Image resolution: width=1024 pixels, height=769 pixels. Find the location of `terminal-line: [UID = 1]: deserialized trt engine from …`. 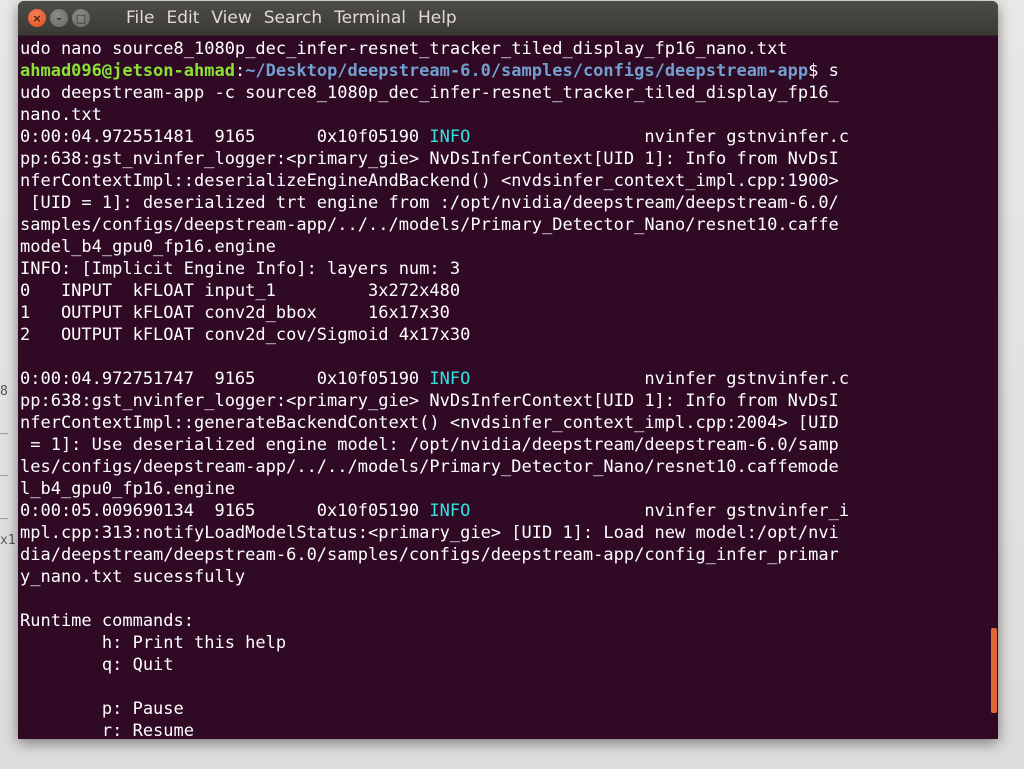

terminal-line: [UID = 1]: deserialized trt engine from … is located at coordinates (502, 203).